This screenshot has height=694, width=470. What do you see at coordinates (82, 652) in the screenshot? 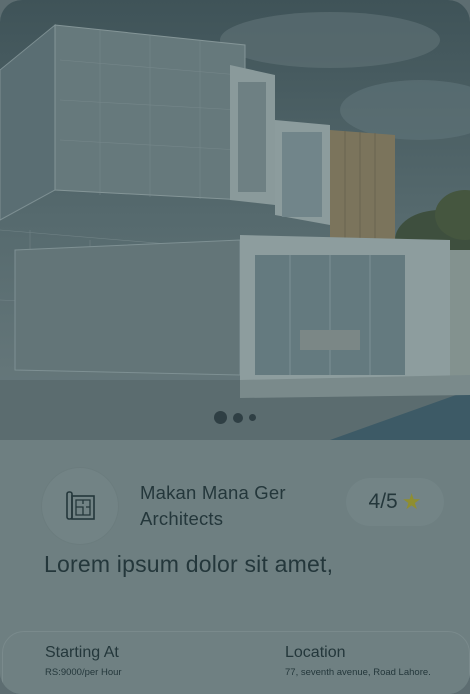
I see `price-label: Starting At` at bounding box center [82, 652].